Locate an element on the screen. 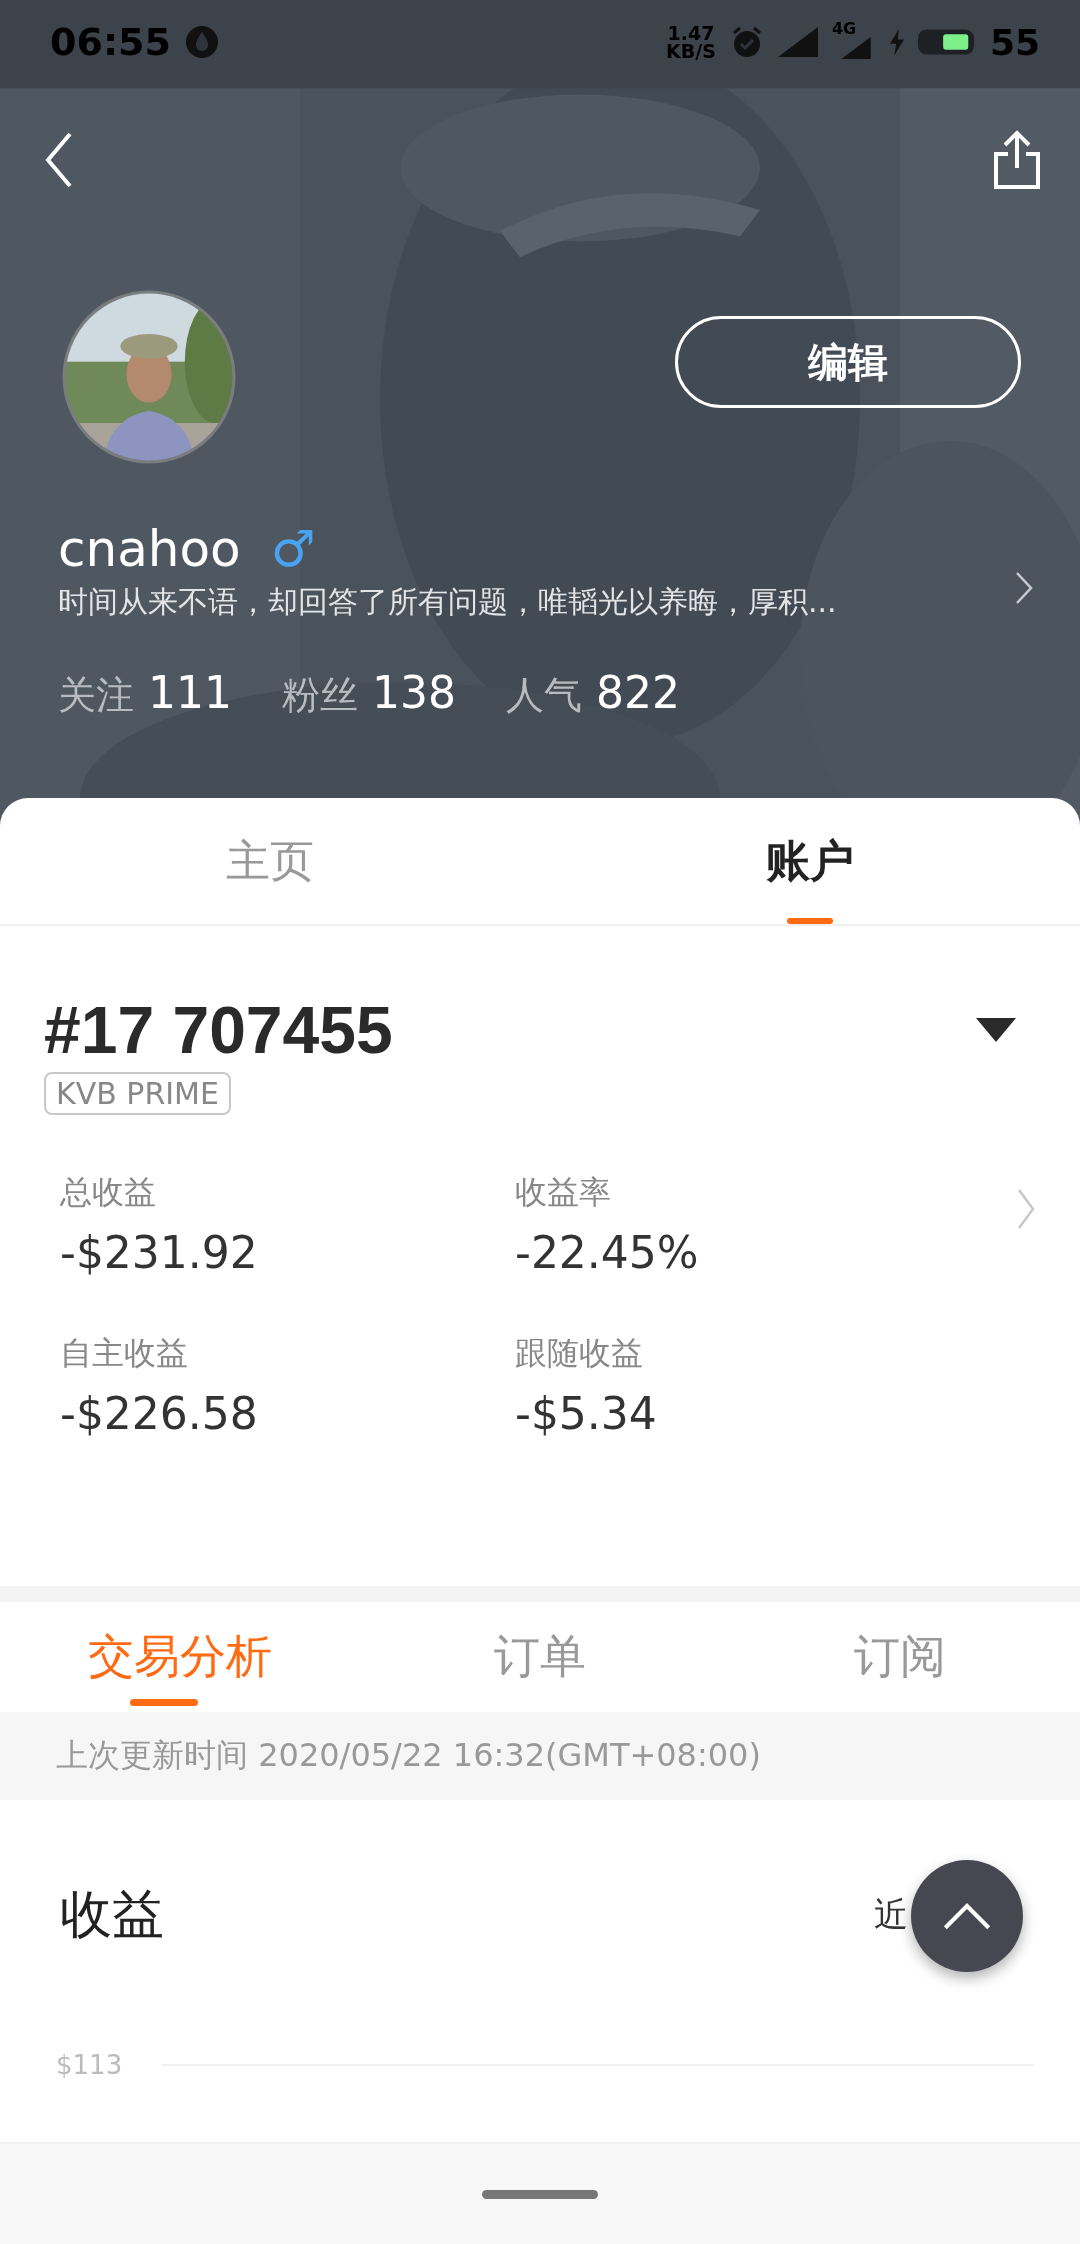 Image resolution: width=1080 pixels, height=2244 pixels. metric-label: 总收益 is located at coordinates (108, 1192).